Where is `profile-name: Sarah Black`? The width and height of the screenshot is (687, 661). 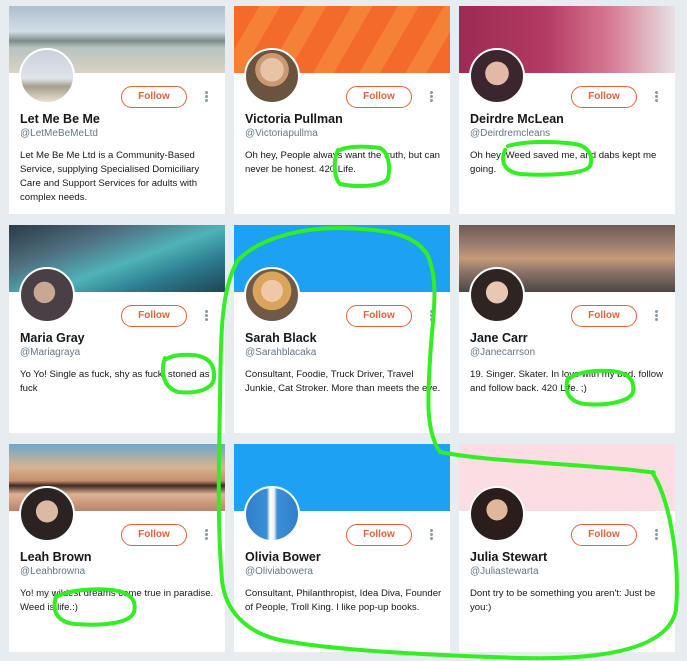 profile-name: Sarah Black is located at coordinates (281, 338).